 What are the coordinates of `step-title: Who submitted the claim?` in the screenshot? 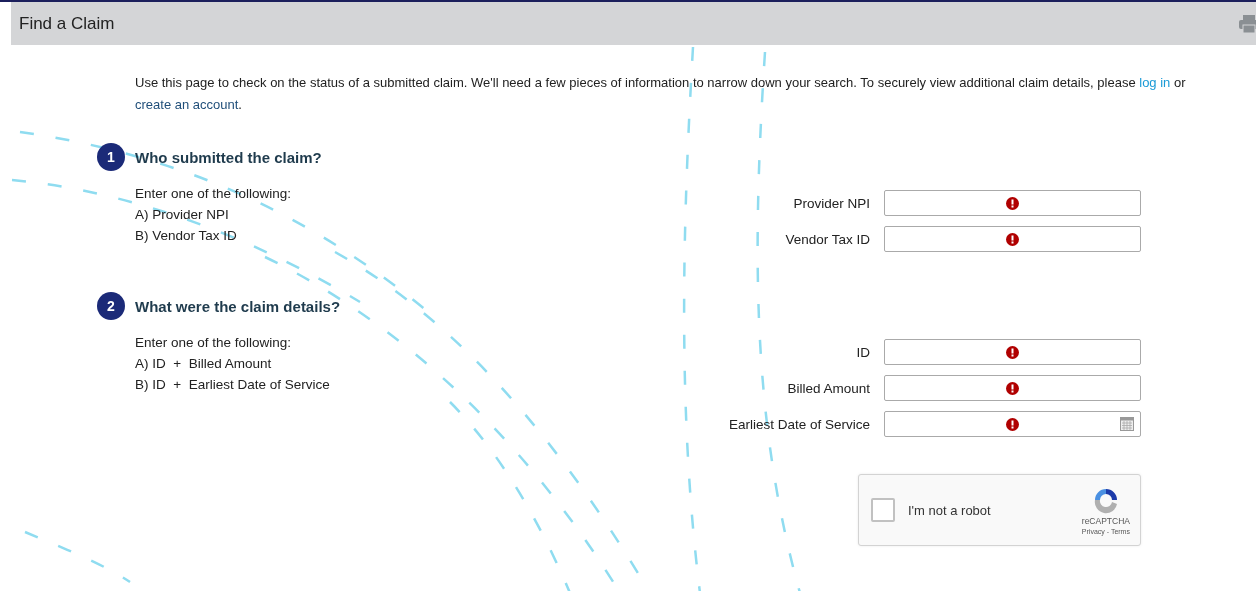 It's located at (228, 157).